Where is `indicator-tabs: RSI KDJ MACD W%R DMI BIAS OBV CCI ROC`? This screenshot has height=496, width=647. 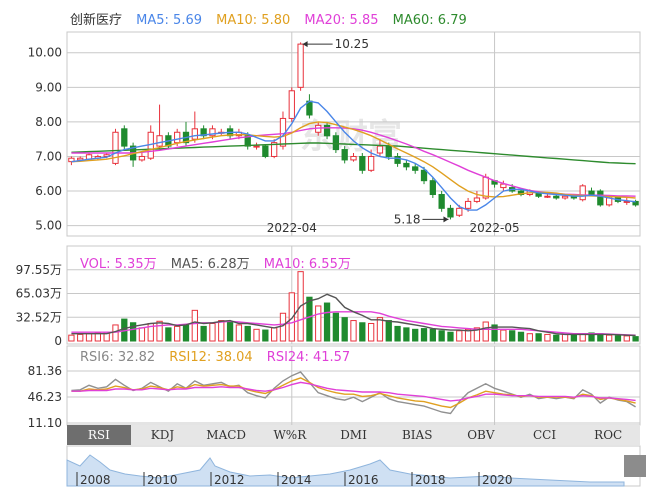
indicator-tabs: RSI KDJ MACD W%R DMI BIAS OBV CCI ROC is located at coordinates (353, 435).